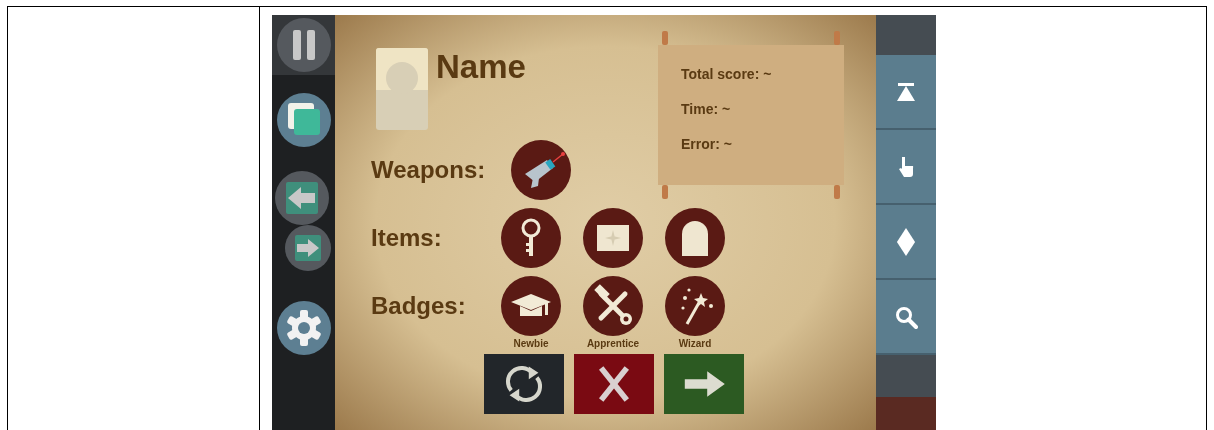 The image size is (1214, 430). Describe the element at coordinates (906, 413) in the screenshot. I see `floor-area` at that location.